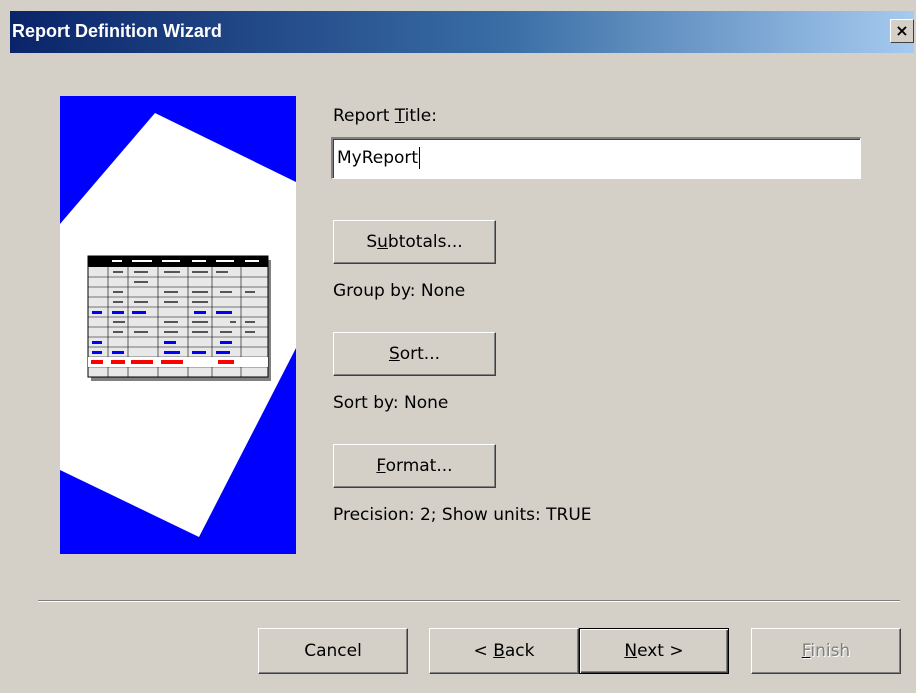 This screenshot has width=916, height=693. Describe the element at coordinates (117, 31) in the screenshot. I see `window-title: Report Definition Wizard` at that location.